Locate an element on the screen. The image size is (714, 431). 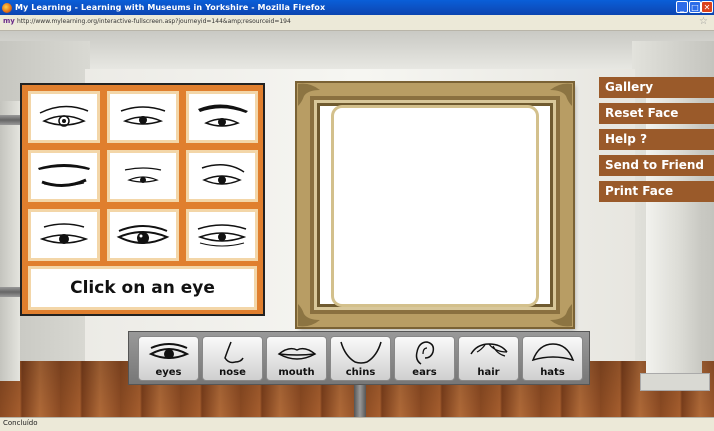
chin-icon is located at coordinates (361, 352).